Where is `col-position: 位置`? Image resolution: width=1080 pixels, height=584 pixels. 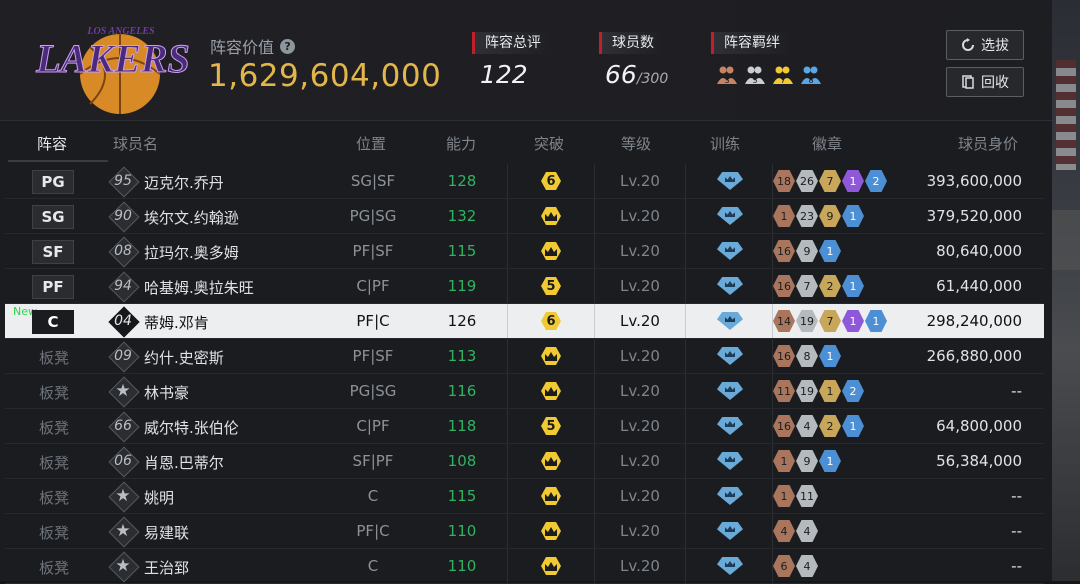
col-position: 位置 is located at coordinates (371, 143).